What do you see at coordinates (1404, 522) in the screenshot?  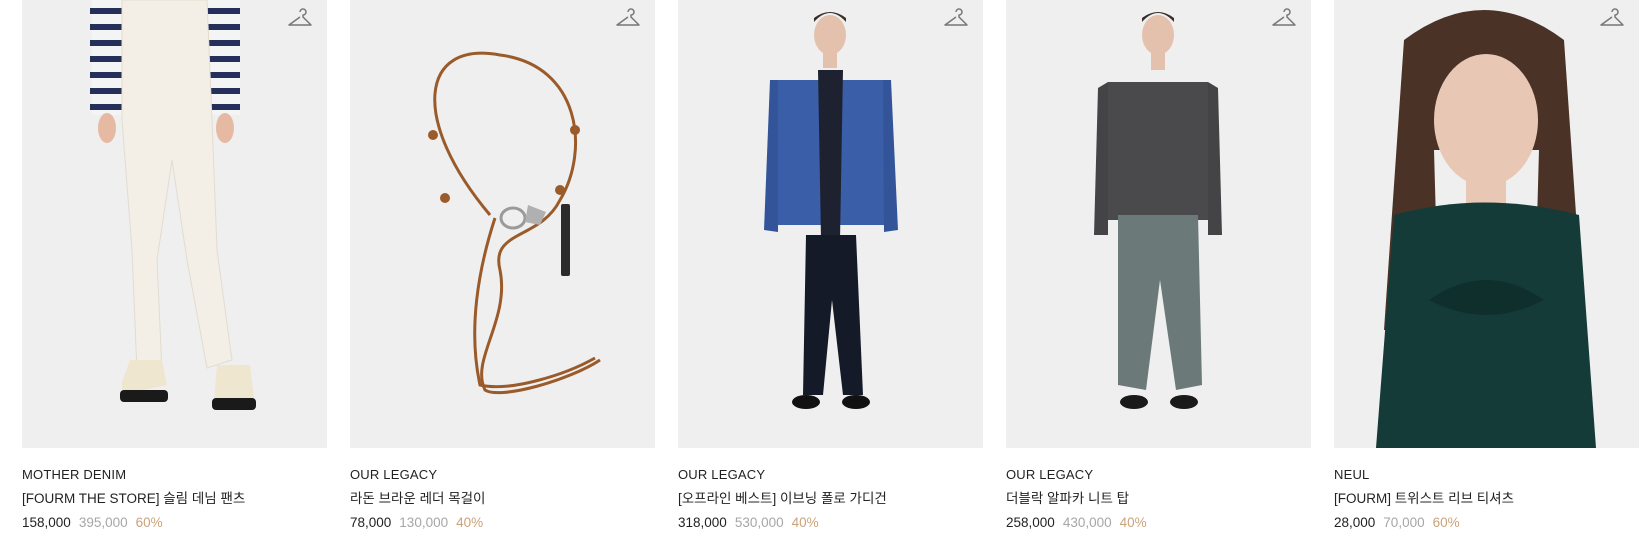 I see `original-price: 70,000` at bounding box center [1404, 522].